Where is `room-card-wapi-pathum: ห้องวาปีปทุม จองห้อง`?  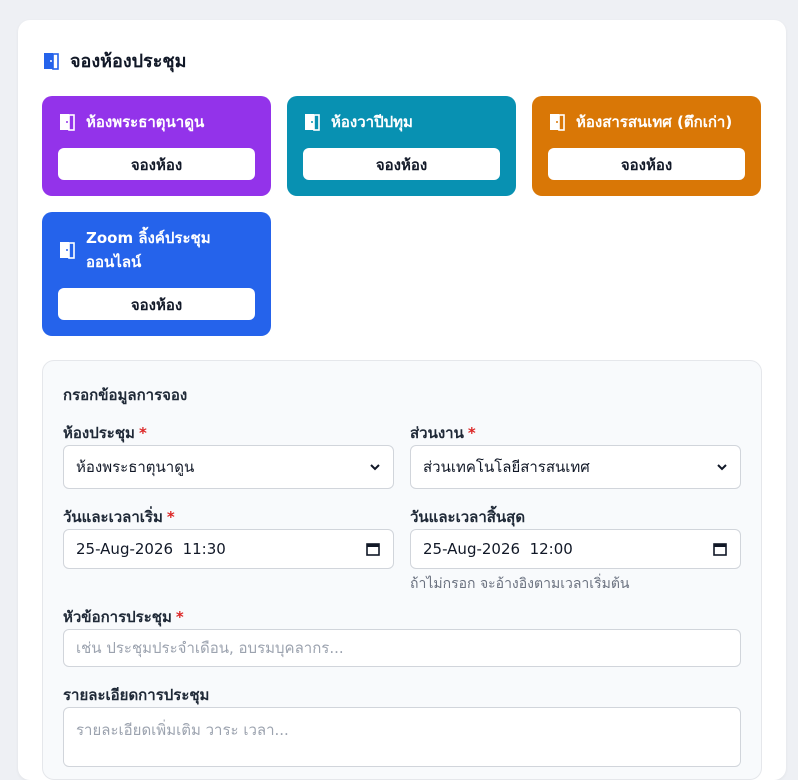 room-card-wapi-pathum: ห้องวาปีปทุม จองห้อง is located at coordinates (401, 146).